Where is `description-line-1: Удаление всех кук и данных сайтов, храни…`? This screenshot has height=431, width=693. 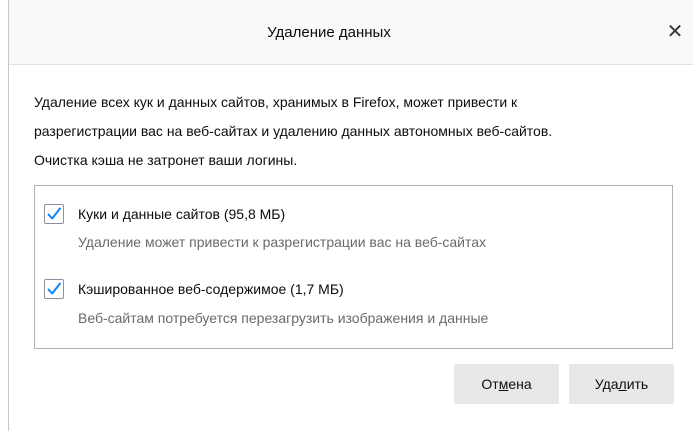 description-line-1: Удаление всех кук и данных сайтов, храни… is located at coordinates (276, 102).